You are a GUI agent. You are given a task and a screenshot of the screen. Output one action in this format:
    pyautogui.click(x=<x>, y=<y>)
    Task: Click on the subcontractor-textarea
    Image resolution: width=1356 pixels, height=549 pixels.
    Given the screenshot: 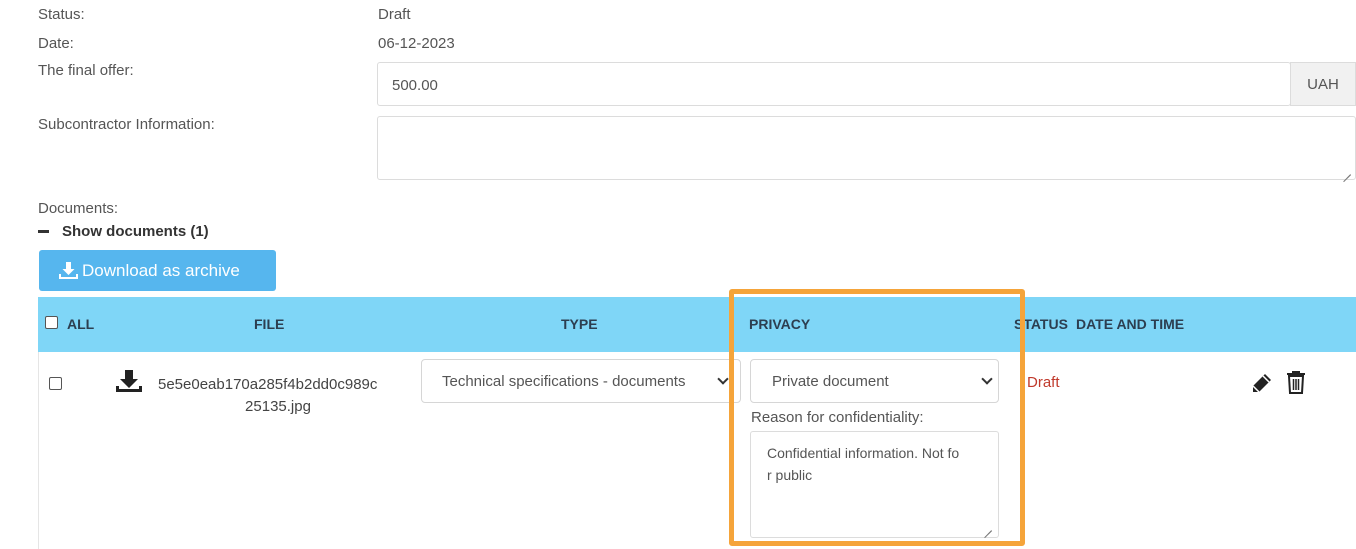 What is the action you would take?
    pyautogui.click(x=866, y=148)
    